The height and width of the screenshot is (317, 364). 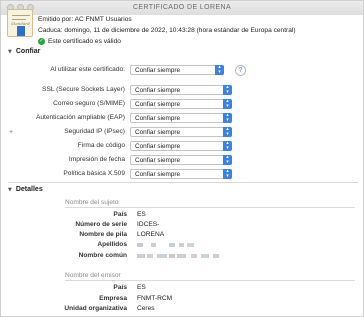 I want to click on issuer-group-line, so click(x=210, y=280).